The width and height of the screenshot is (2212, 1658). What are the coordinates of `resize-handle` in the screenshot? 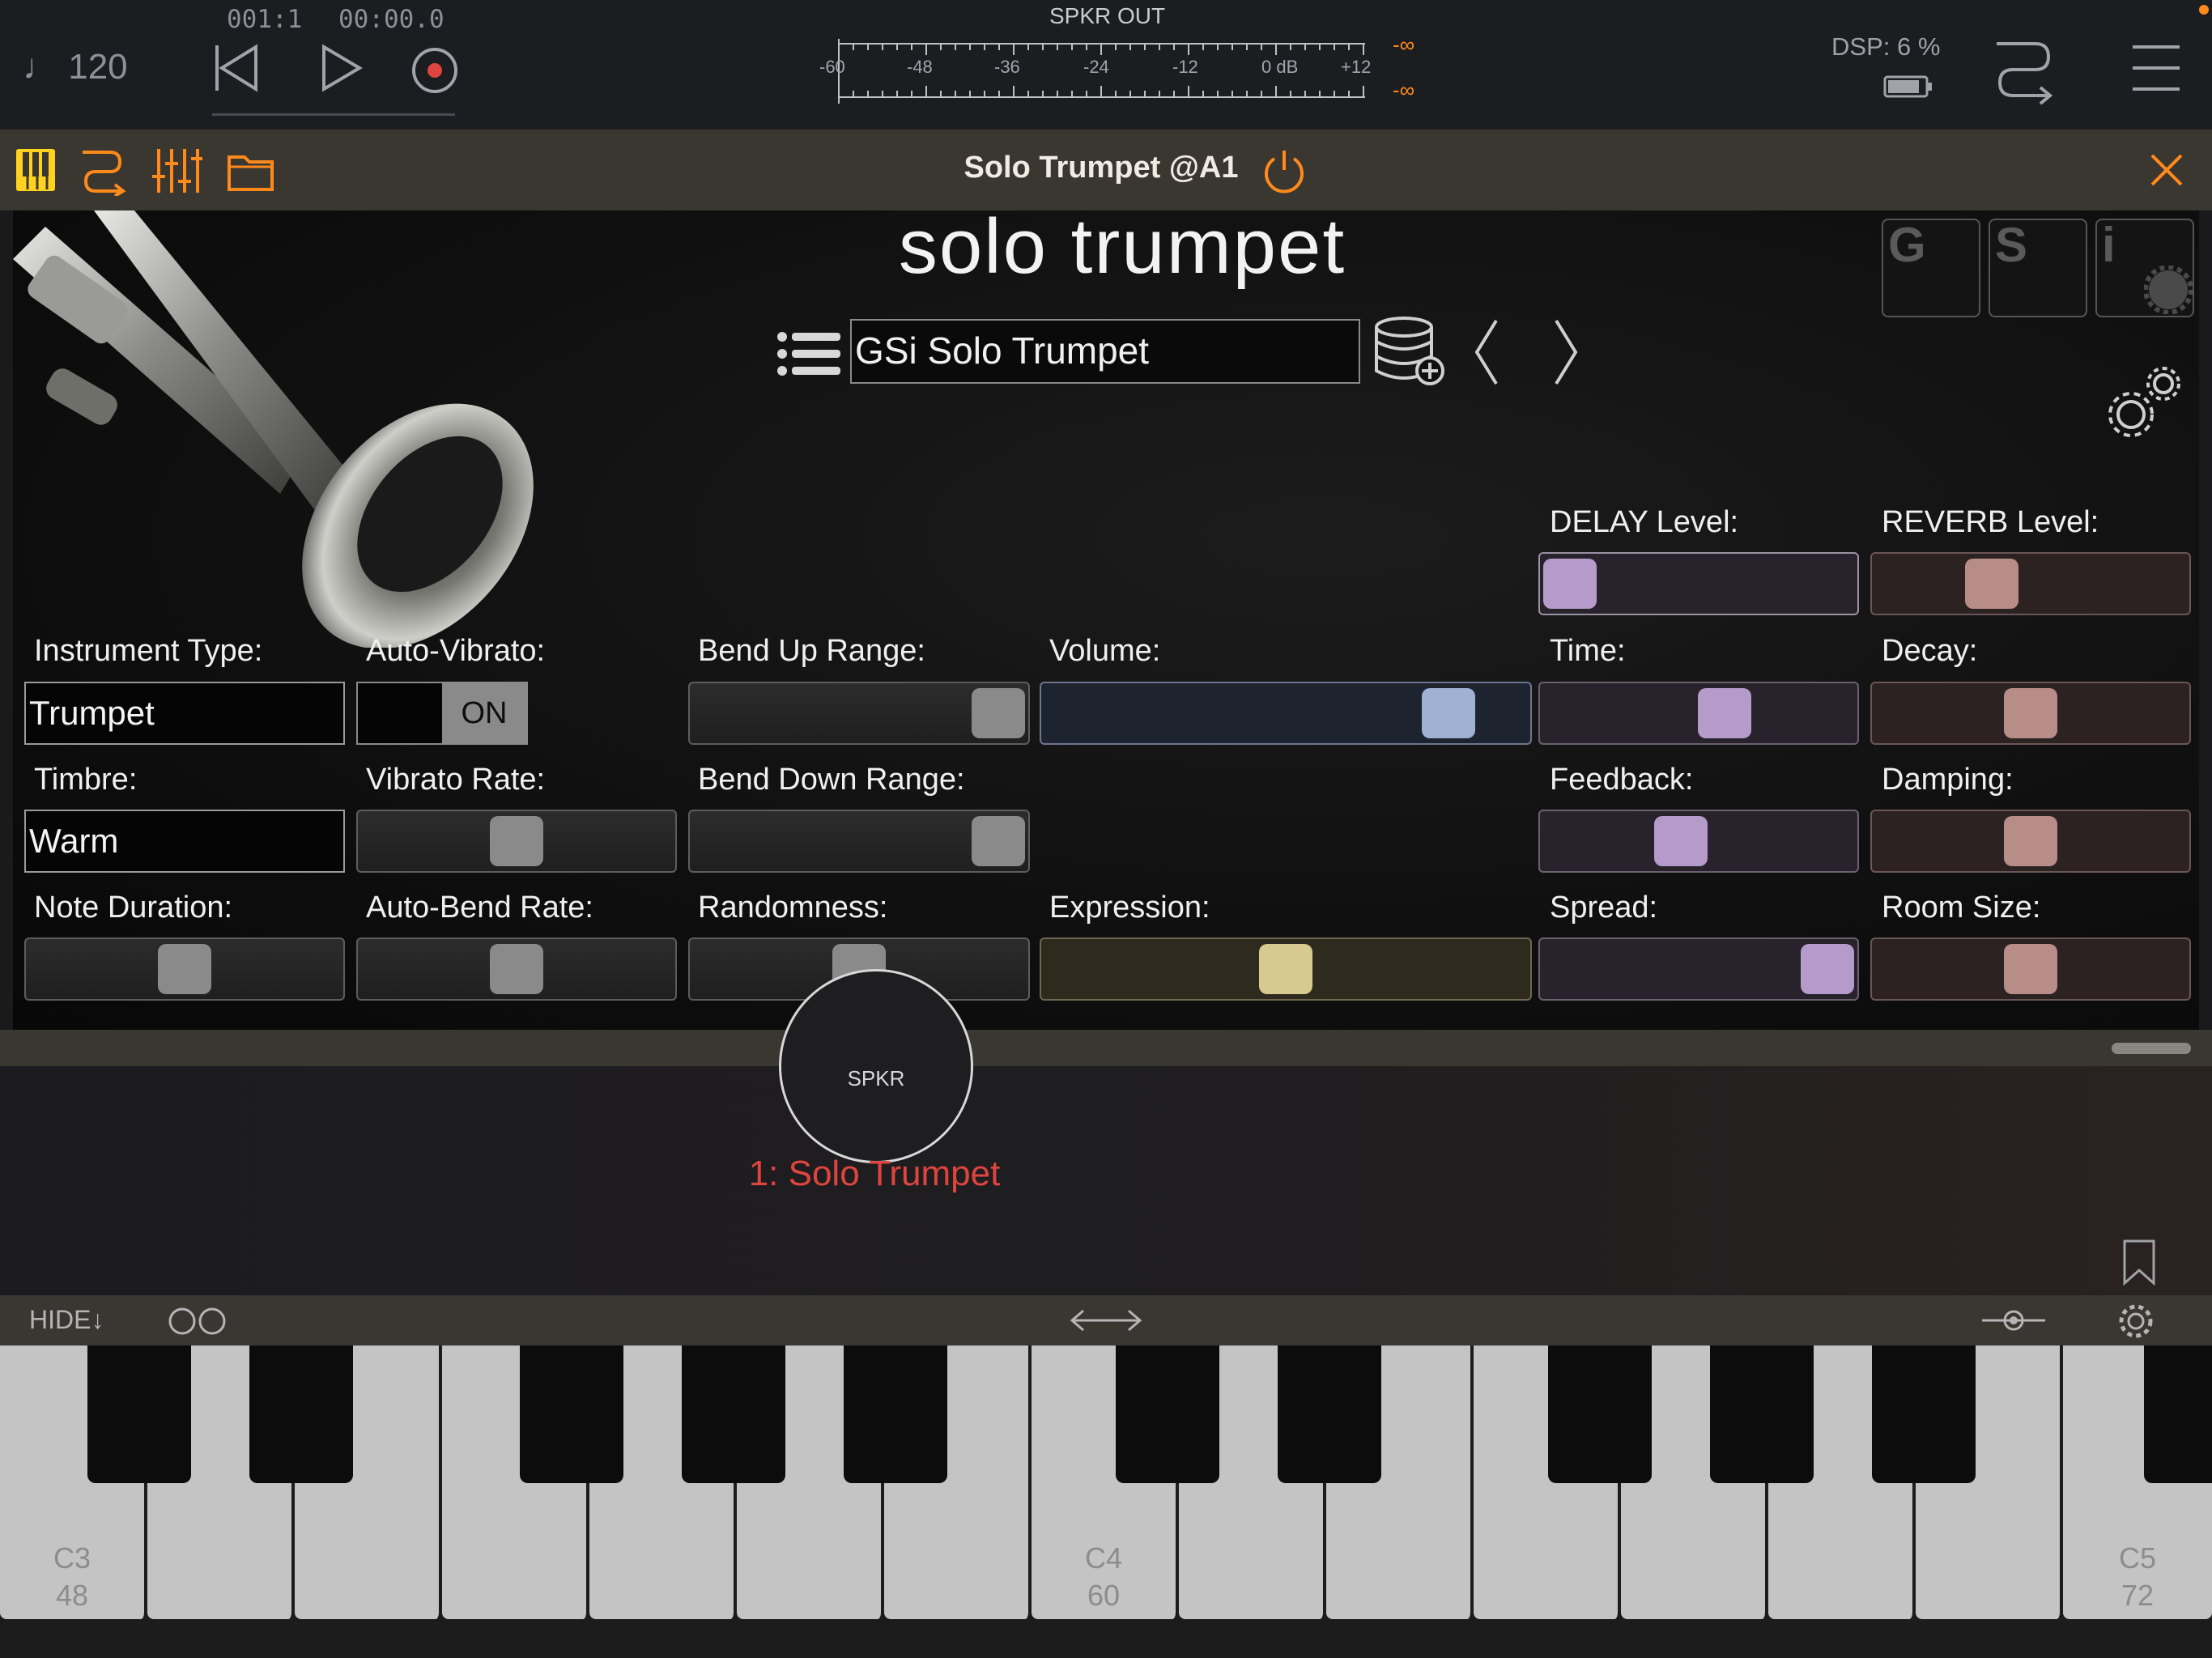 It's located at (2151, 1048).